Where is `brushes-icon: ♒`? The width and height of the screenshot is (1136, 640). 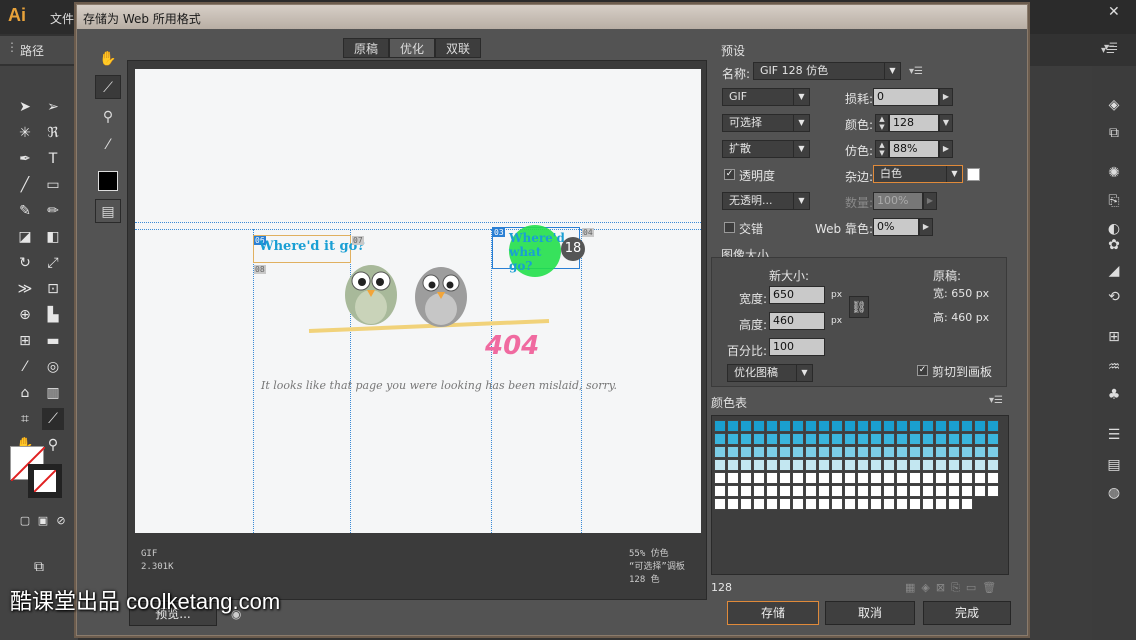 brushes-icon: ♒ is located at coordinates (1114, 367).